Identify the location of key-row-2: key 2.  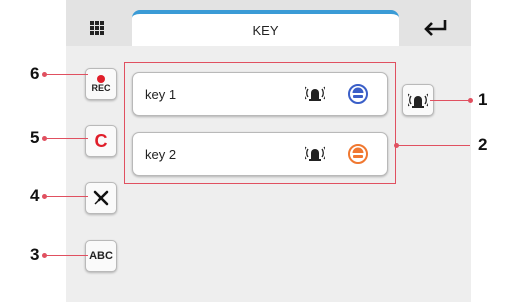
(260, 154).